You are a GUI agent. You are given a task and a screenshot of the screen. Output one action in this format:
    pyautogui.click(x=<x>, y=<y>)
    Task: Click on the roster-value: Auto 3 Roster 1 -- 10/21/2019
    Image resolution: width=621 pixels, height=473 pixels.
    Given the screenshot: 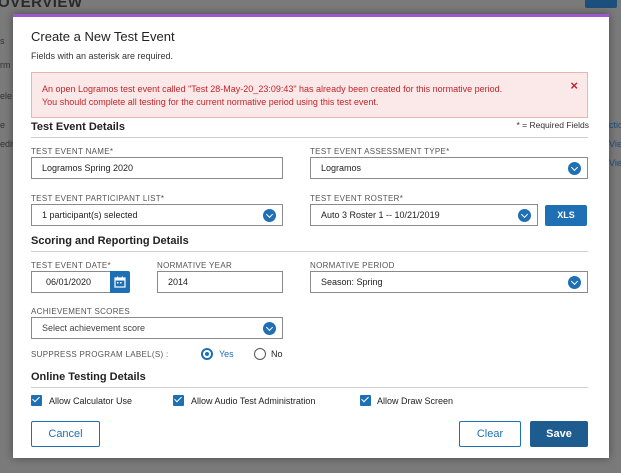 What is the action you would take?
    pyautogui.click(x=380, y=215)
    